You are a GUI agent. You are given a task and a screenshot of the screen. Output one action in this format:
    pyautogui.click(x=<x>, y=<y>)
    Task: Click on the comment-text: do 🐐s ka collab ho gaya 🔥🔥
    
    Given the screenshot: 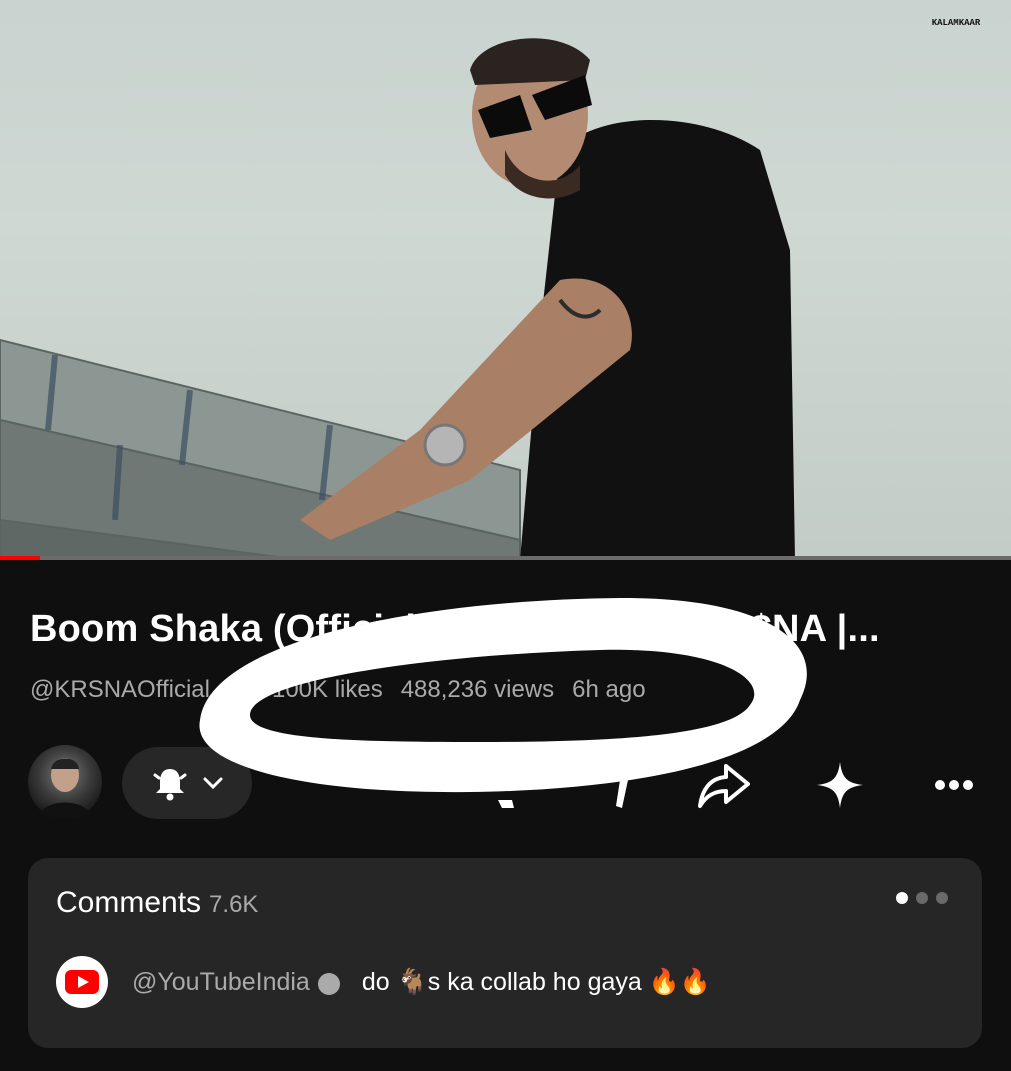 What is the action you would take?
    pyautogui.click(x=536, y=982)
    